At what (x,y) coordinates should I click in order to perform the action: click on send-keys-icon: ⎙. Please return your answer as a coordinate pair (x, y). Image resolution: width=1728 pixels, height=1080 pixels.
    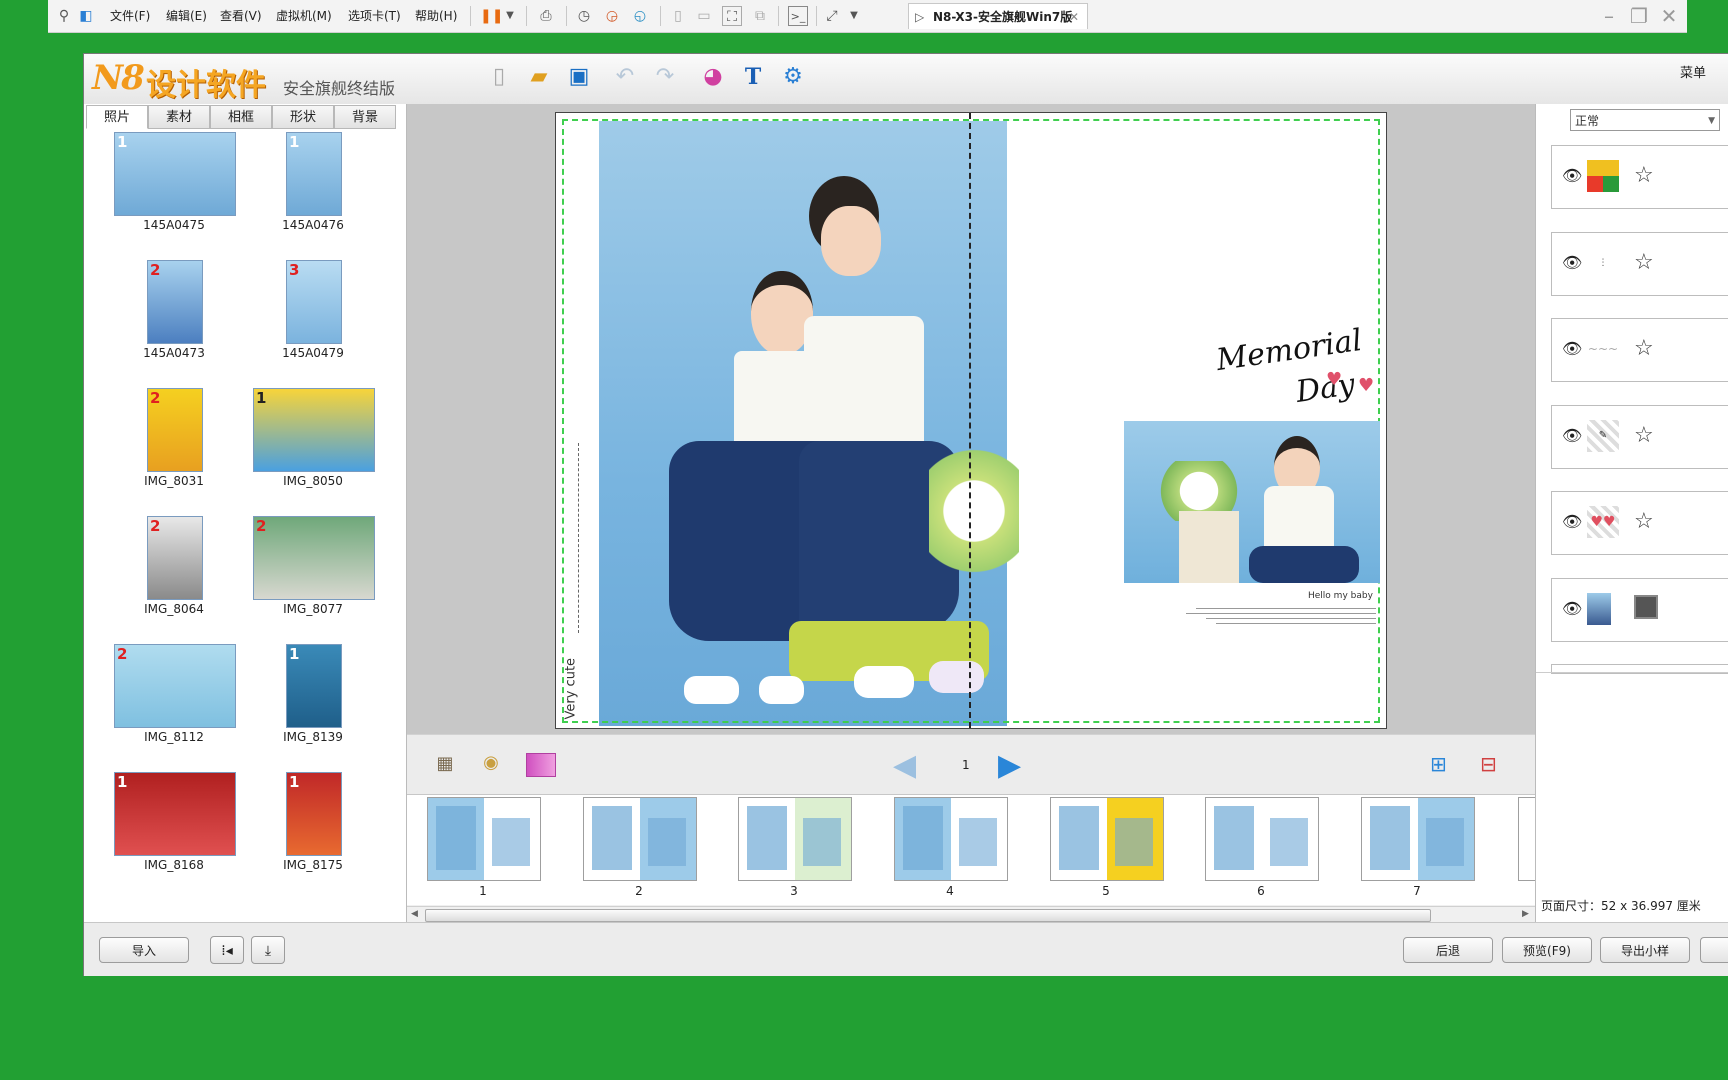
    Looking at the image, I should click on (546, 16).